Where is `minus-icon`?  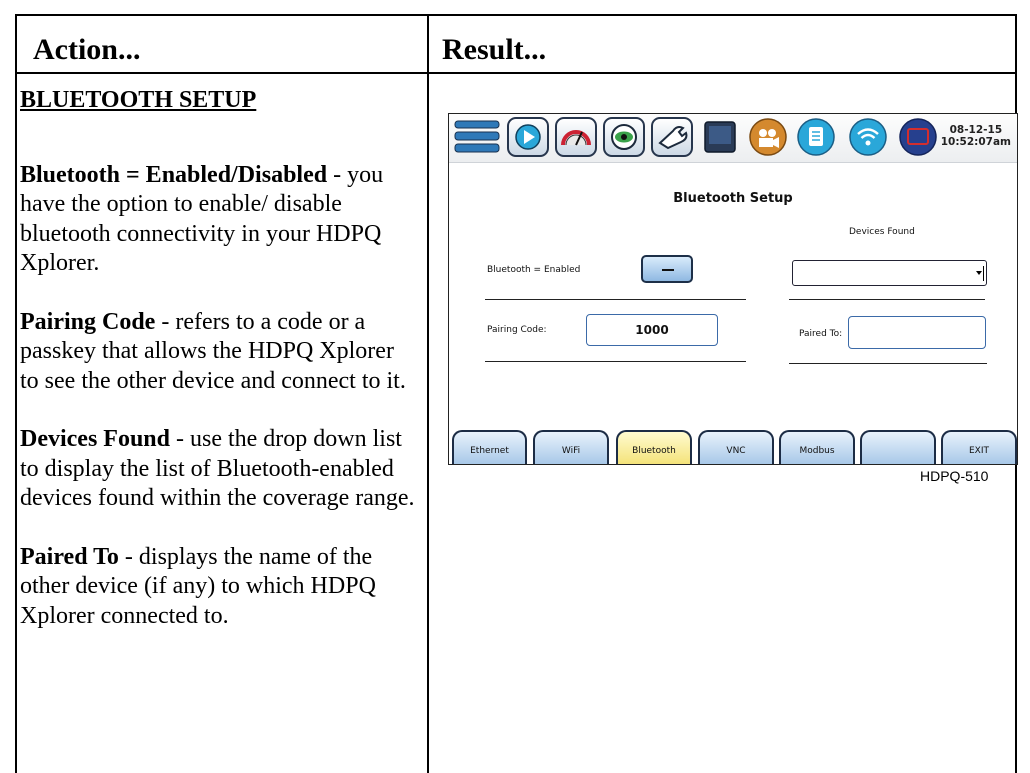 minus-icon is located at coordinates (668, 270).